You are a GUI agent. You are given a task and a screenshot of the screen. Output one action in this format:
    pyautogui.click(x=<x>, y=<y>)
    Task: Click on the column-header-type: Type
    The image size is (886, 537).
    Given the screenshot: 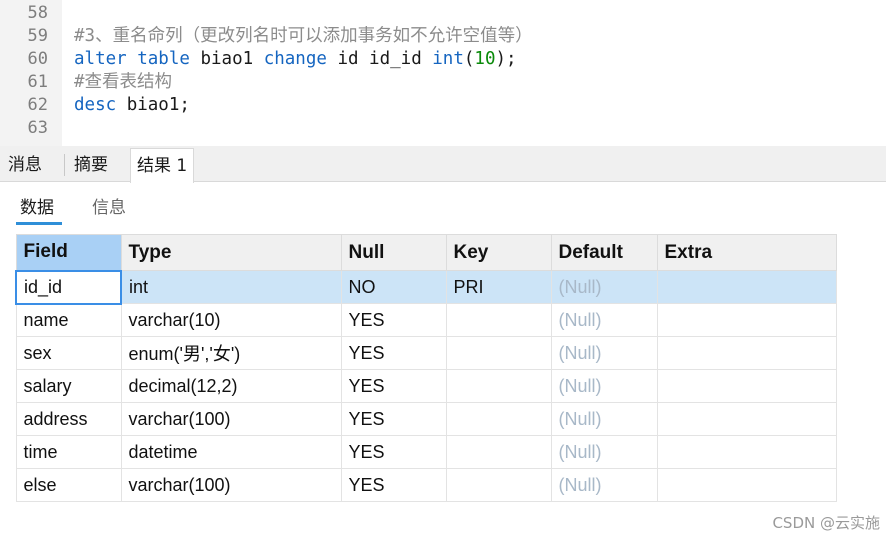 What is the action you would take?
    pyautogui.click(x=231, y=252)
    